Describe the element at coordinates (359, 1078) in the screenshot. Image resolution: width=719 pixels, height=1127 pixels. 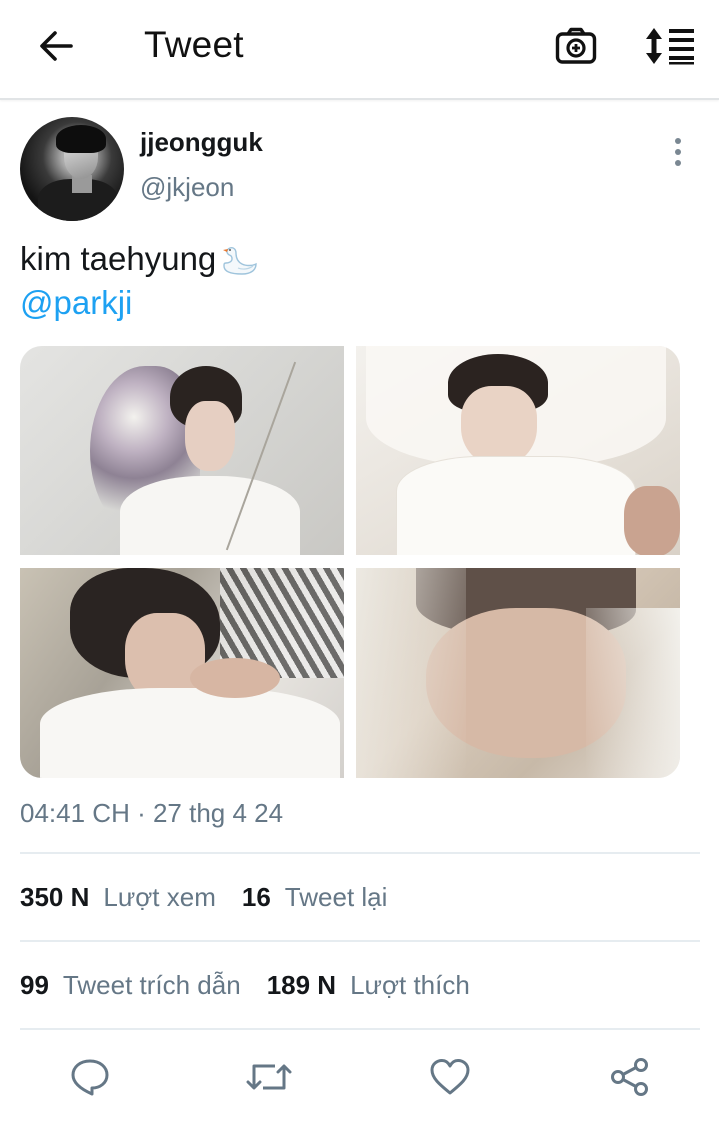
I see `tweet-action-bar` at that location.